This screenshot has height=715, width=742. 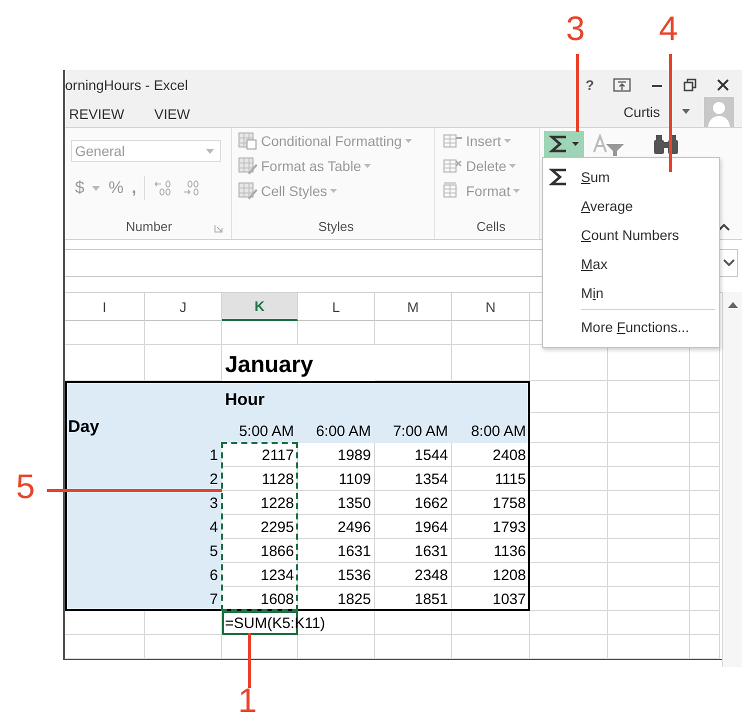 What do you see at coordinates (260, 479) in the screenshot?
I see `table-cell: 1128` at bounding box center [260, 479].